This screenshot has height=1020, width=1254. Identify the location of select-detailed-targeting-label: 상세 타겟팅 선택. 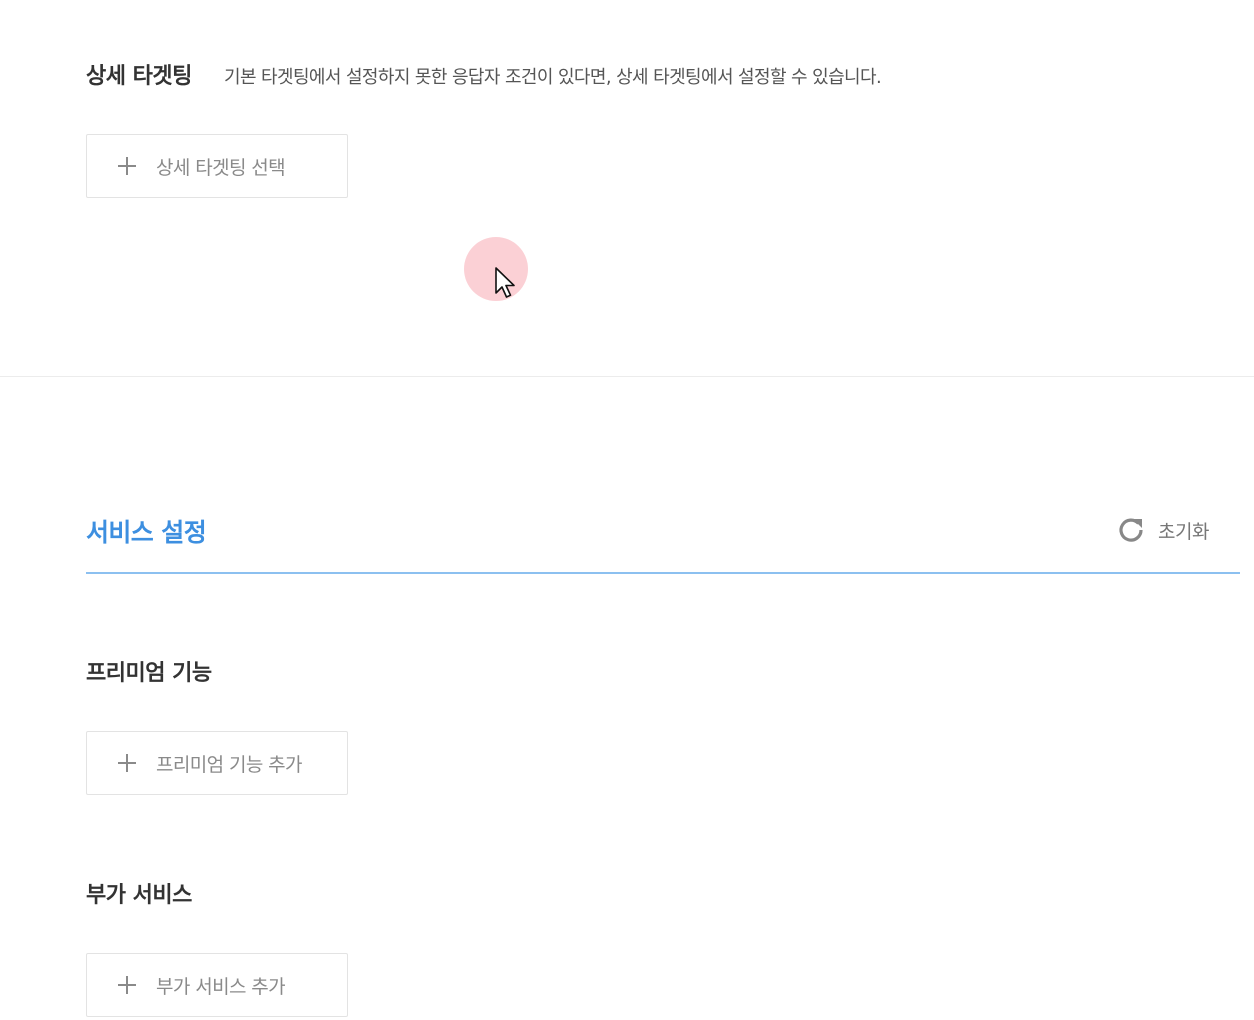
(221, 167).